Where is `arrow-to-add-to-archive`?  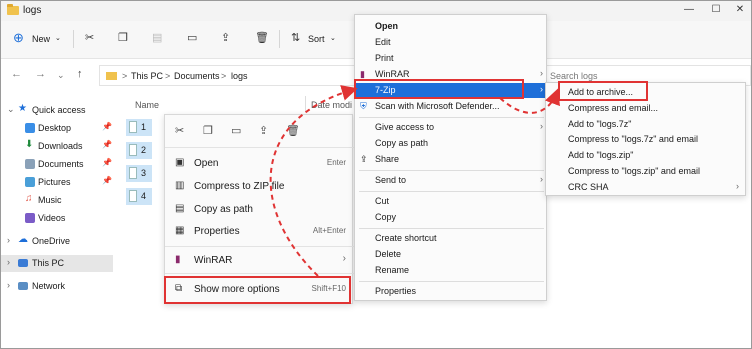
arrow-to-add-to-archive is located at coordinates (529, 101).